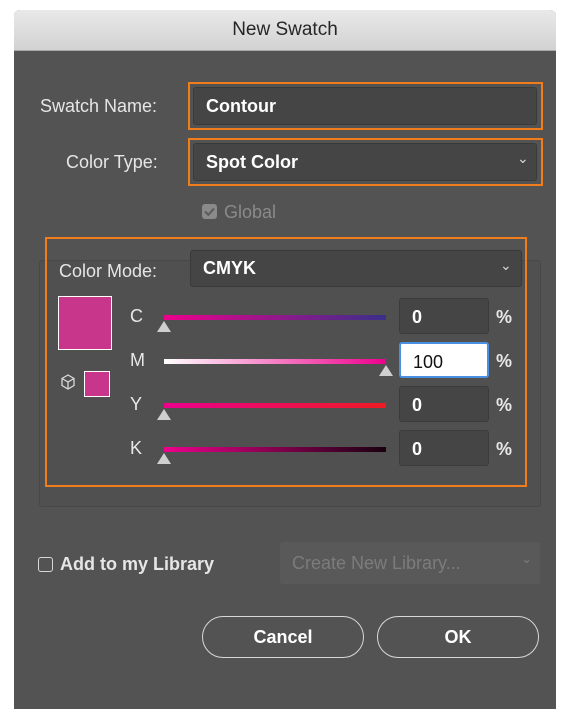 The height and width of the screenshot is (709, 567). What do you see at coordinates (365, 162) in the screenshot?
I see `color-type-highlight` at bounding box center [365, 162].